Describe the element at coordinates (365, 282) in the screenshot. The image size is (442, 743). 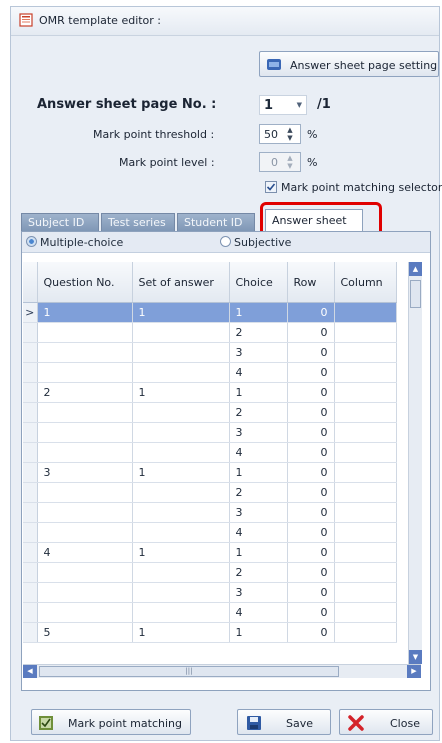
I see `column-header: Column` at that location.